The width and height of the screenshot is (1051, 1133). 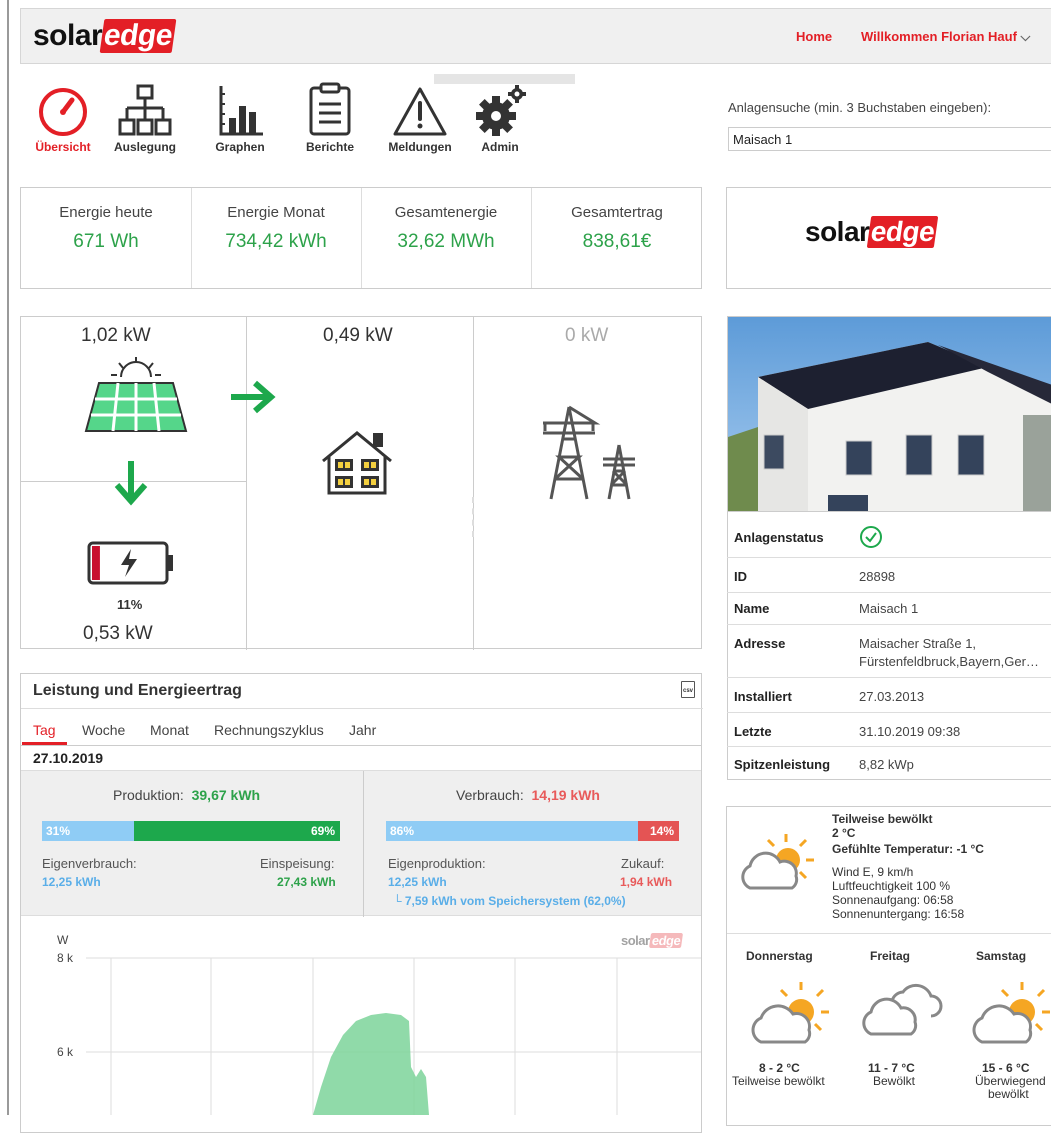 What do you see at coordinates (1008, 1094) in the screenshot?
I see `forecast-desc-line2: bewölkt` at bounding box center [1008, 1094].